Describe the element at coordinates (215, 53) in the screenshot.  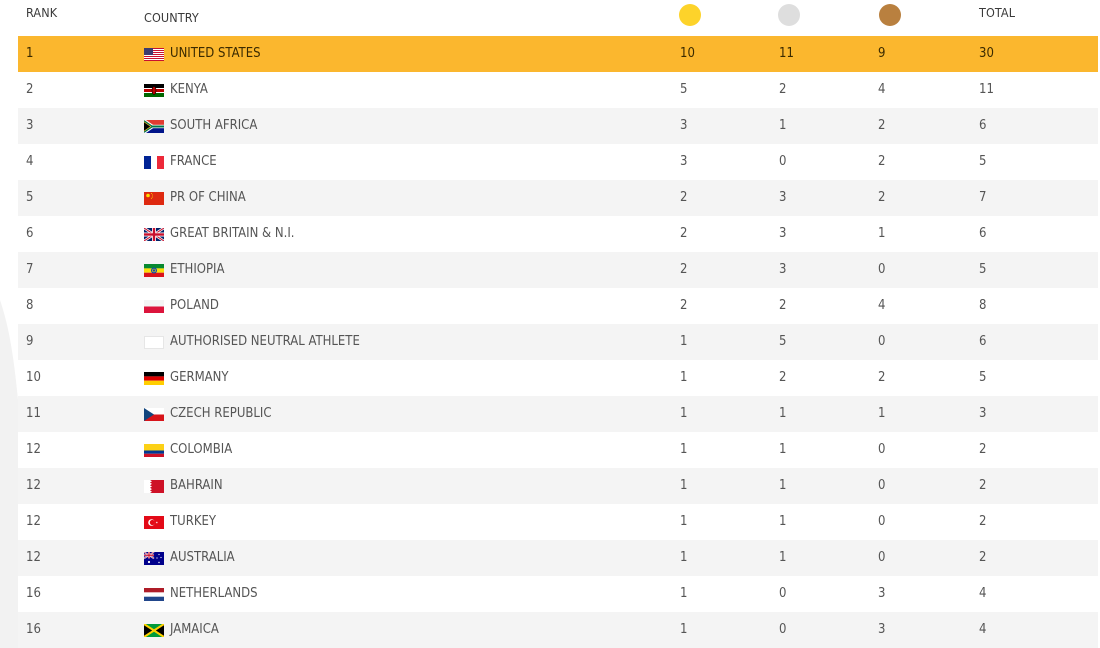
I see `country-name: UNITED STATES` at that location.